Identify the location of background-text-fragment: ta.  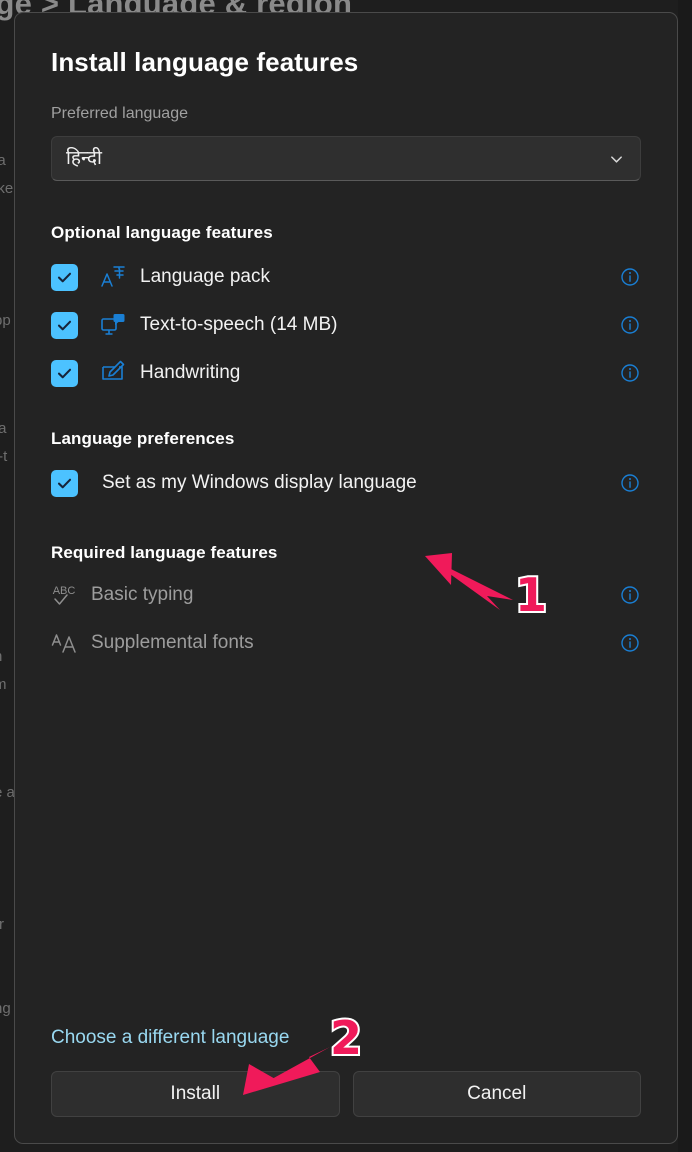
(3, 428).